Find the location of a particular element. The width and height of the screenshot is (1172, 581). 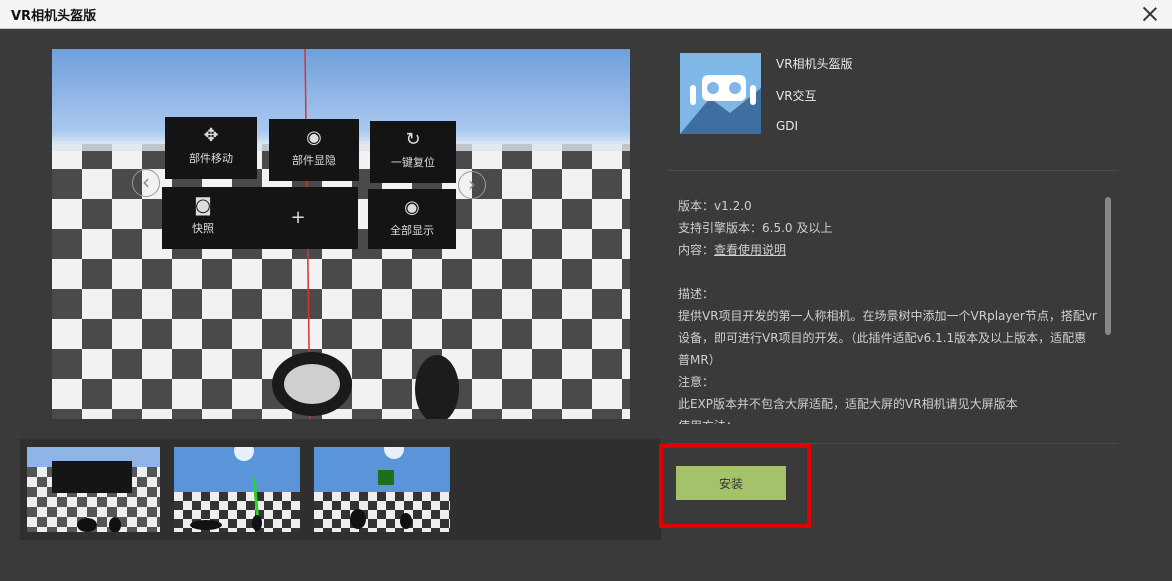

app-vendor: GDI is located at coordinates (787, 126).